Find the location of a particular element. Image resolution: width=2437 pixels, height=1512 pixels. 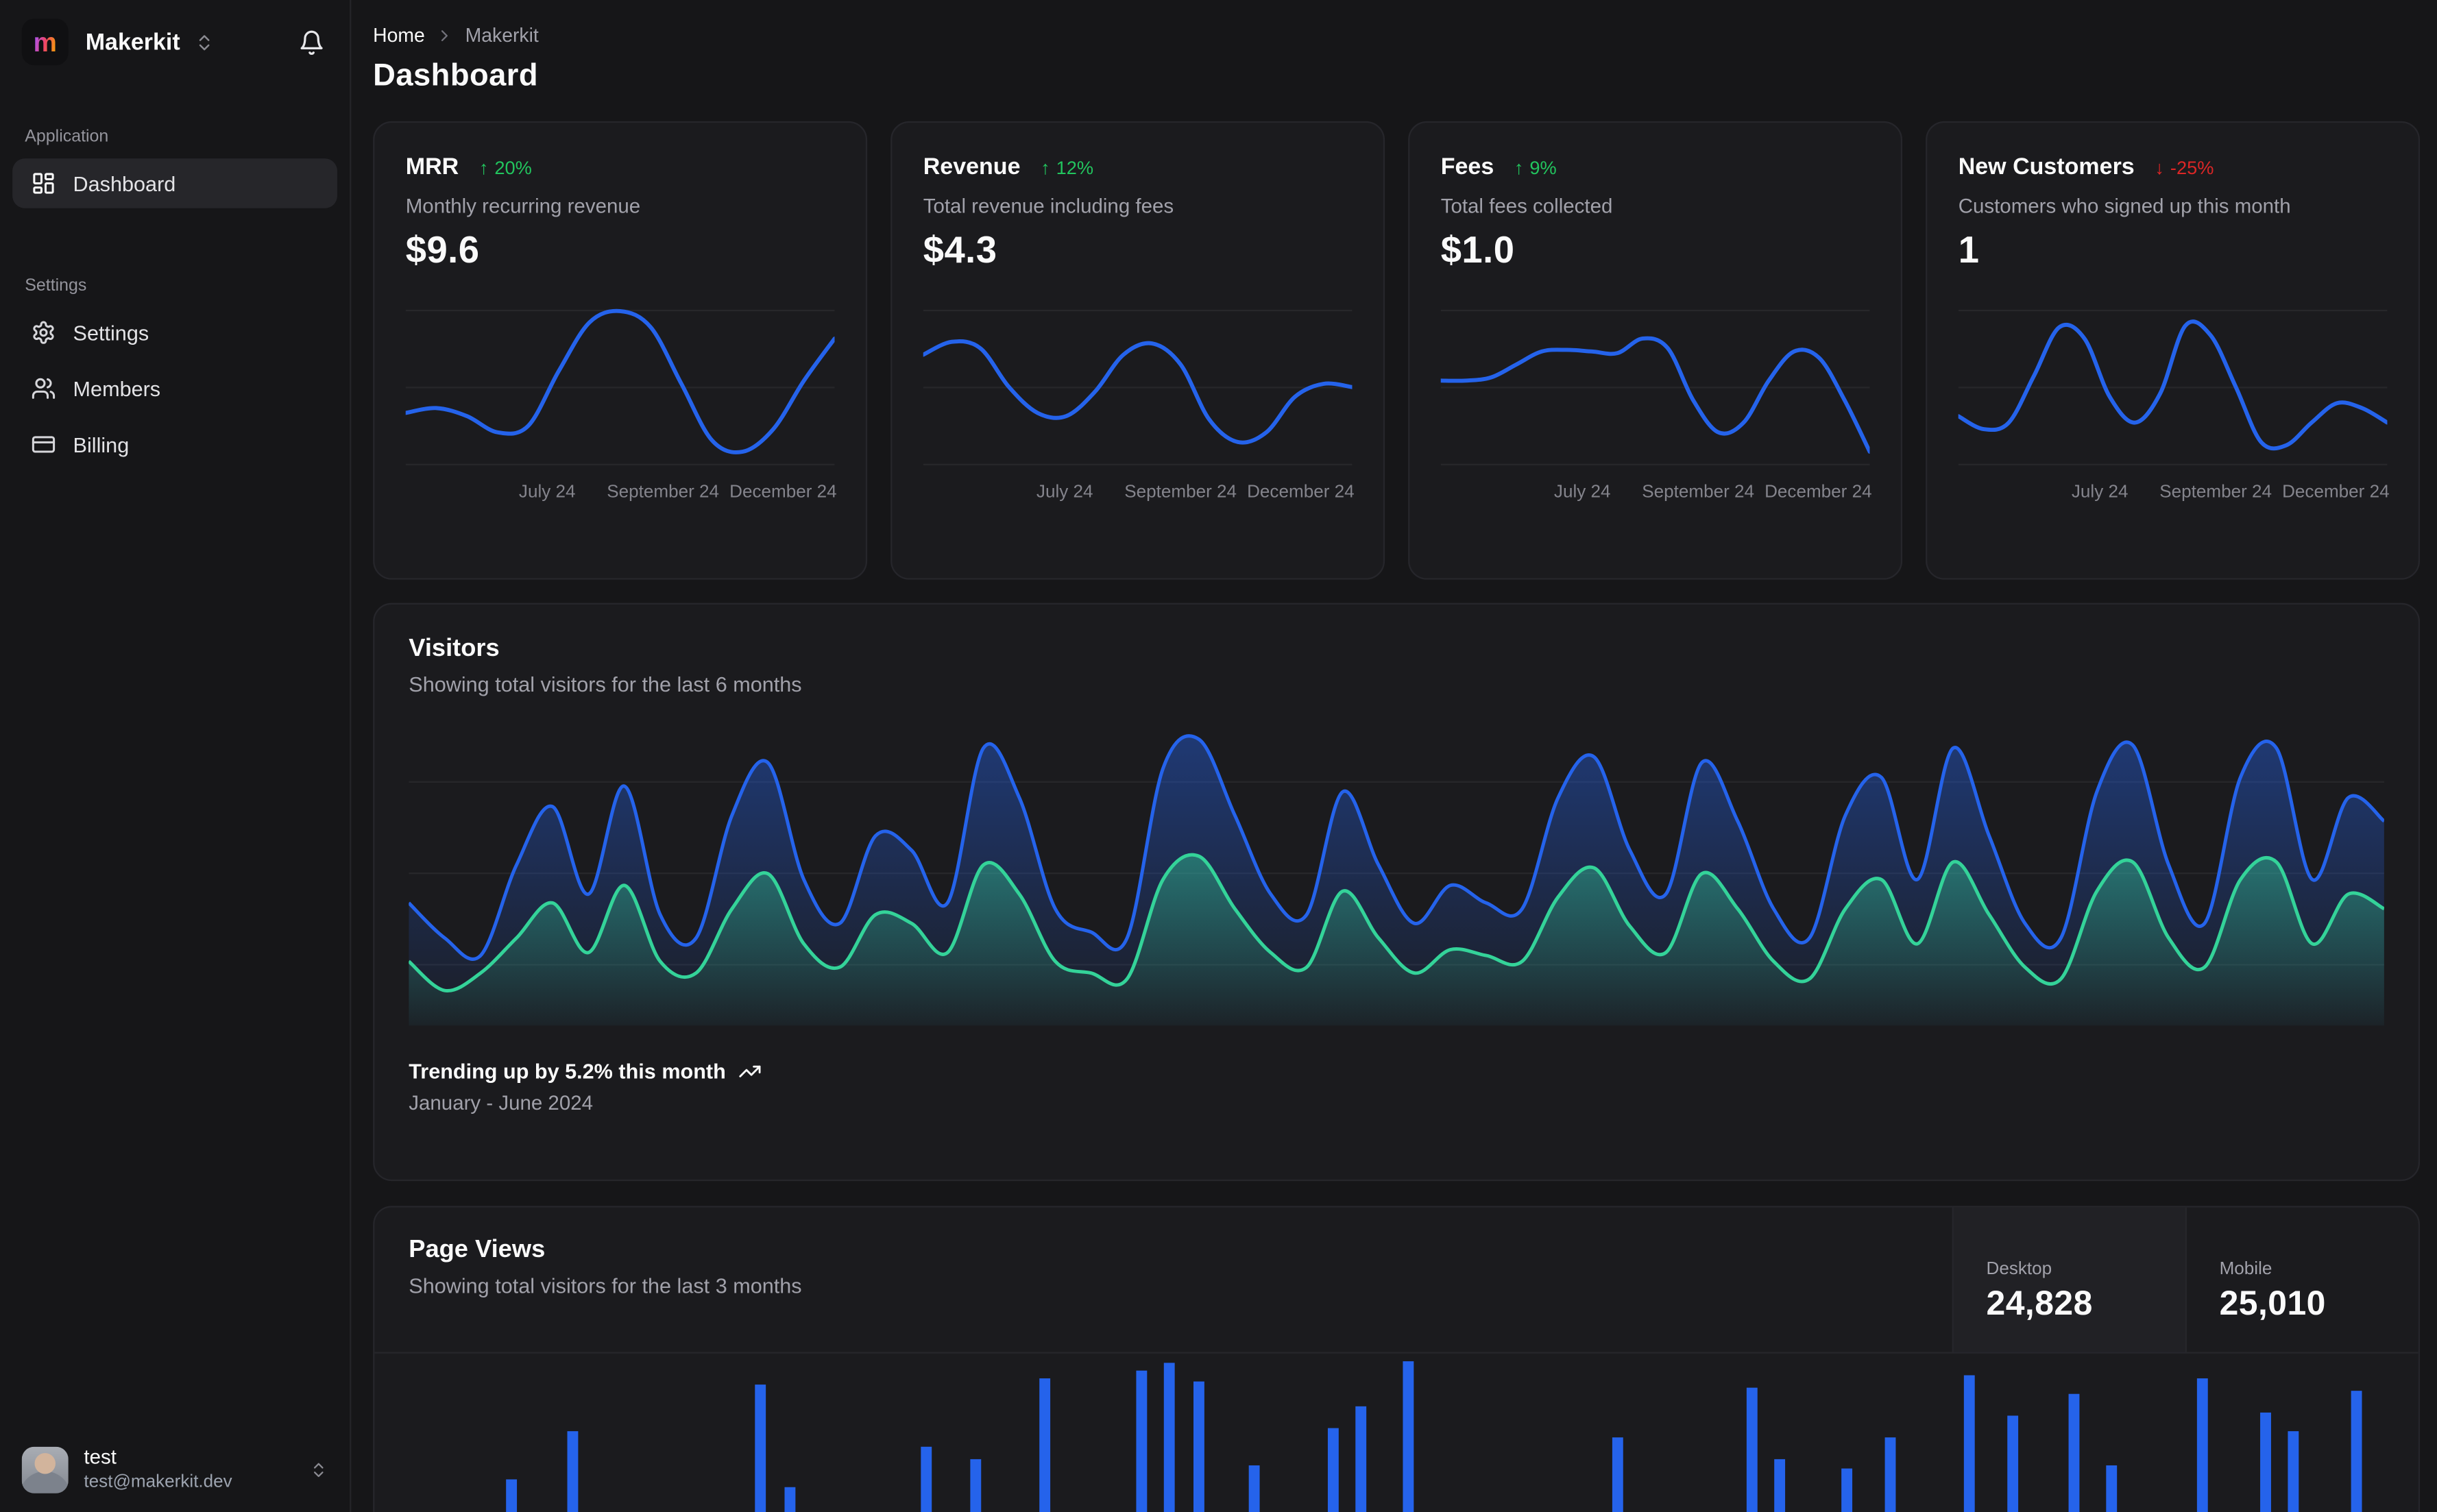

tab-desktop-value: 24,828 is located at coordinates (2039, 1302).